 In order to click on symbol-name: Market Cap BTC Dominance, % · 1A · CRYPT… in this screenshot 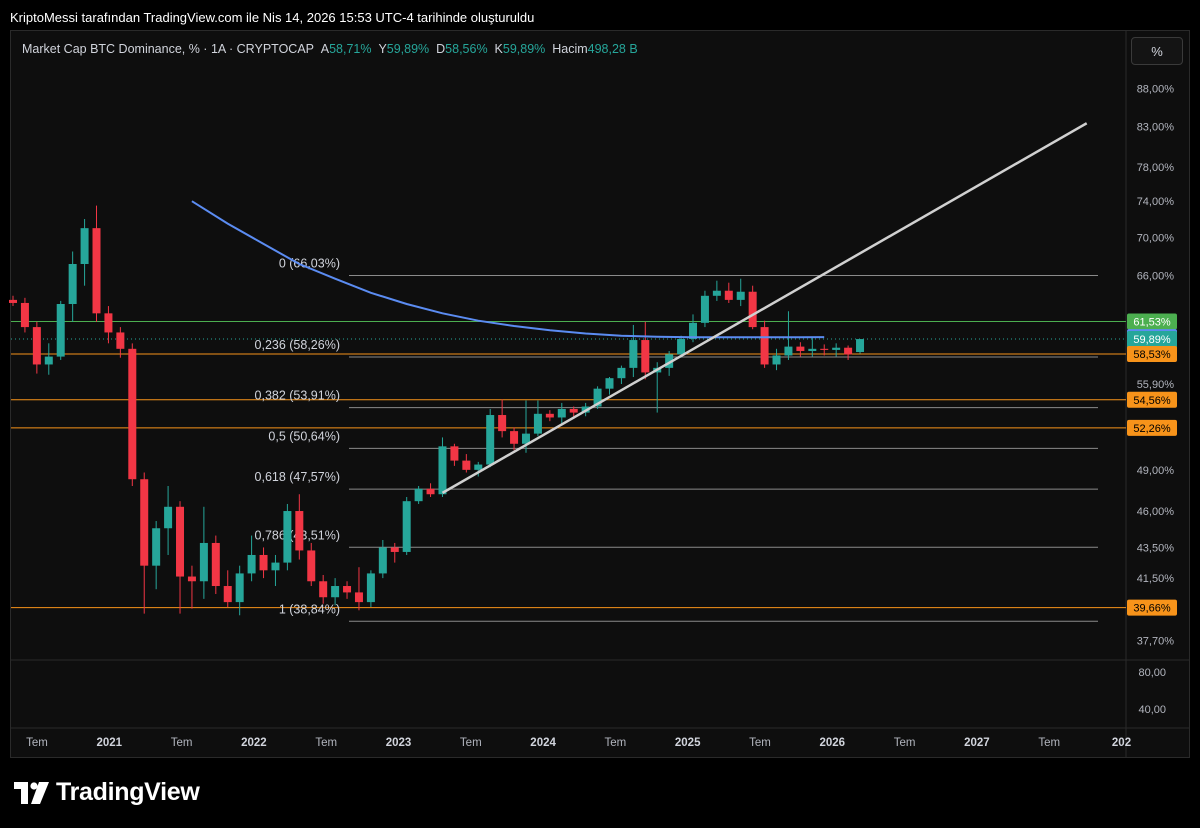, I will do `click(168, 49)`.